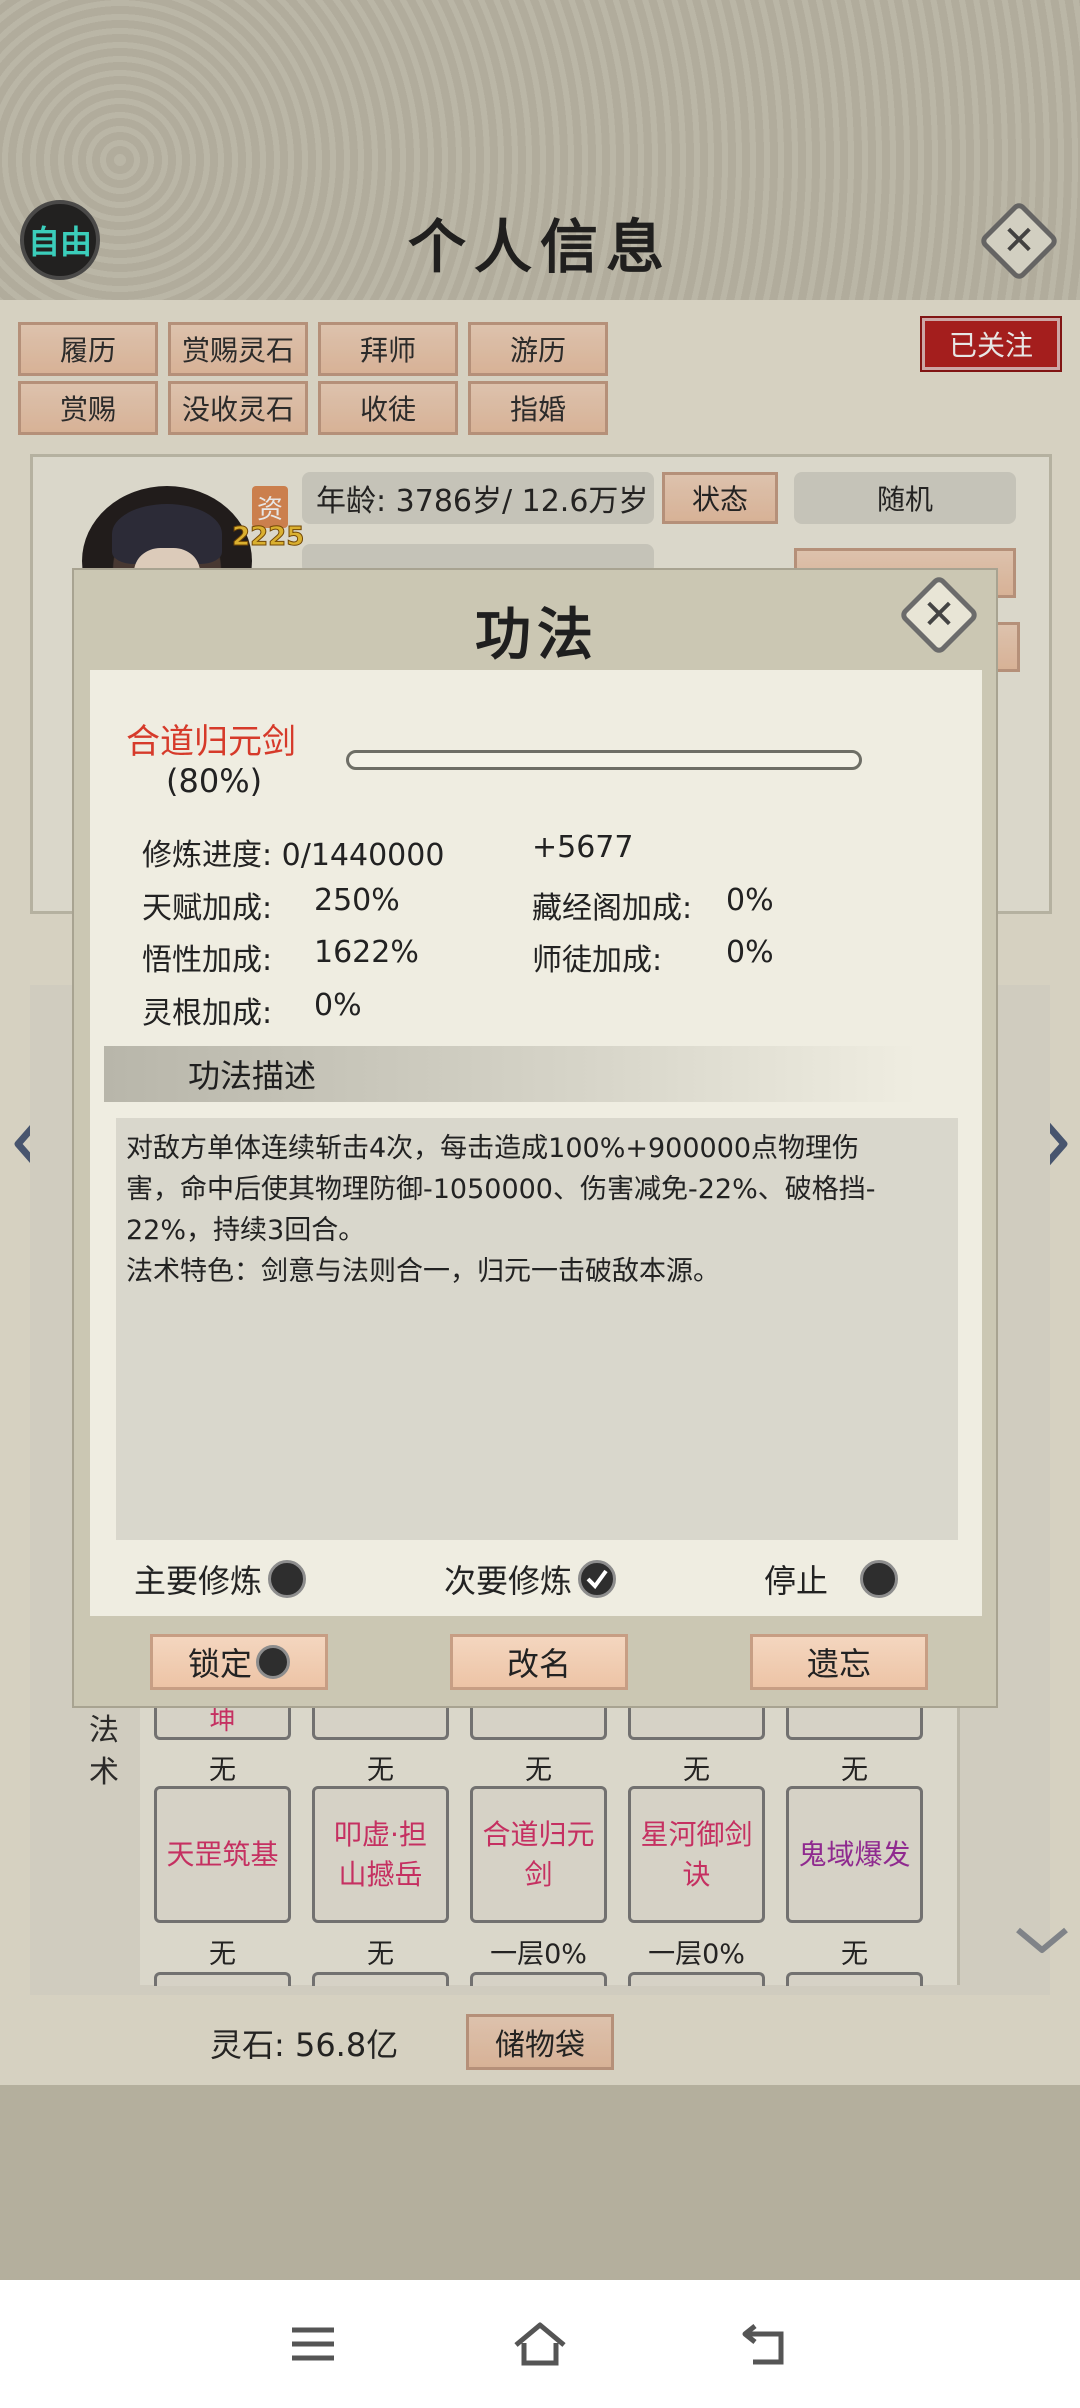  I want to click on system-nav-bar, so click(540, 2344).